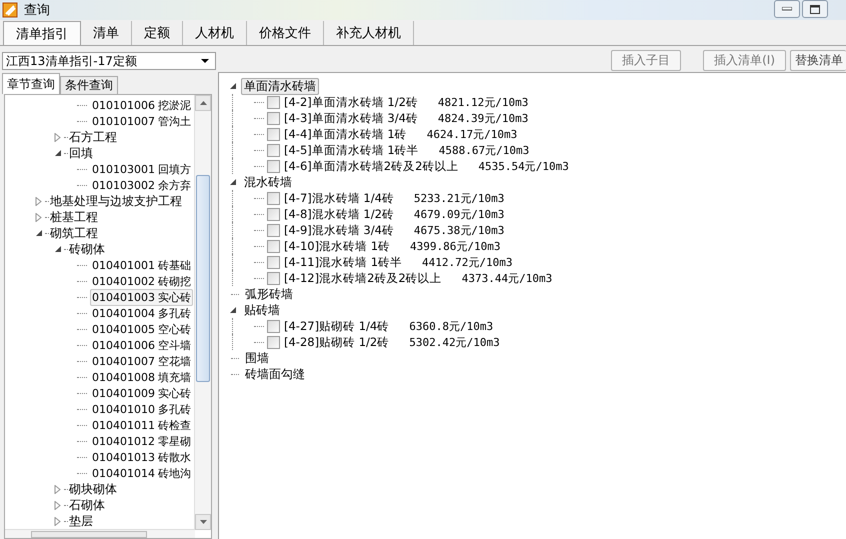 This screenshot has width=846, height=539. I want to click on unit-price: 4373.44元/10m3, so click(507, 278).